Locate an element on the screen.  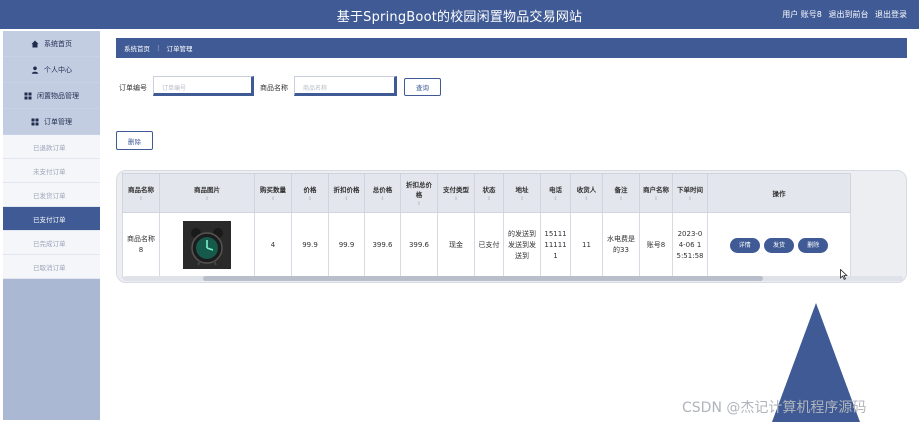
breadcrumb: 系统首页 ⋮ 订单管理 is located at coordinates (511, 48).